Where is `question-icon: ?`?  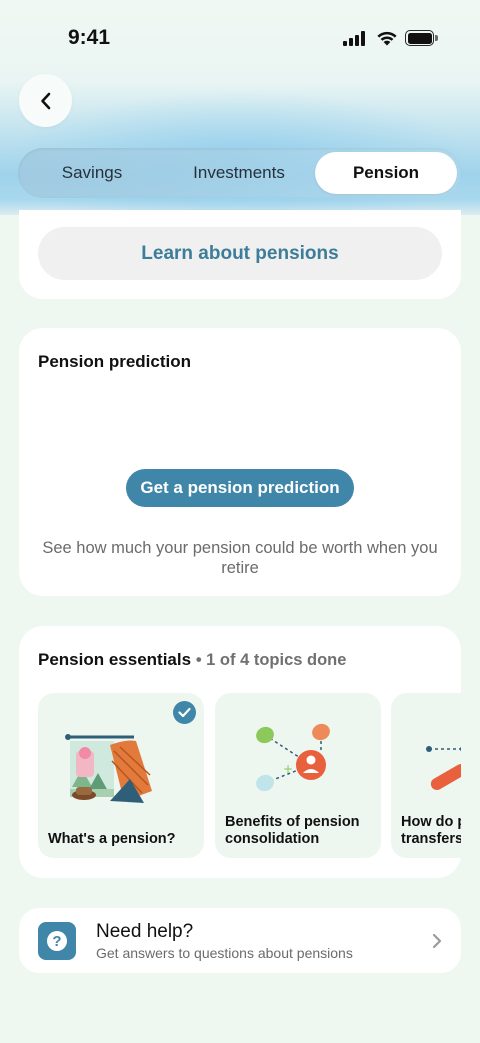 question-icon: ? is located at coordinates (57, 941).